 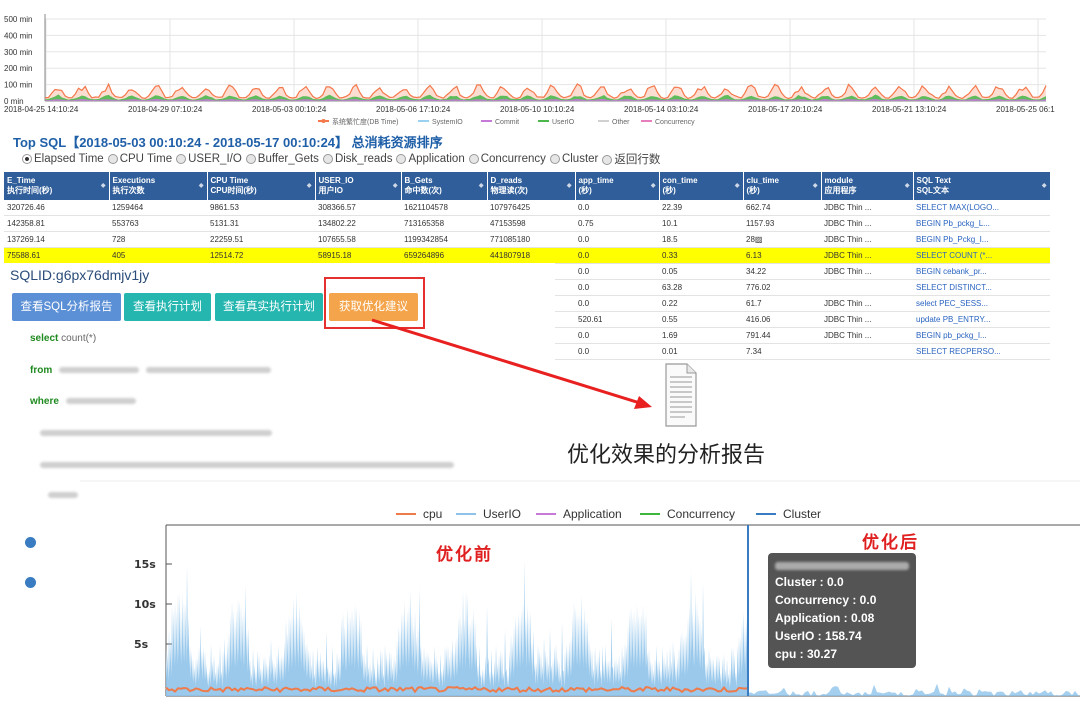 I want to click on tooltip-timestamp, so click(x=842, y=565).